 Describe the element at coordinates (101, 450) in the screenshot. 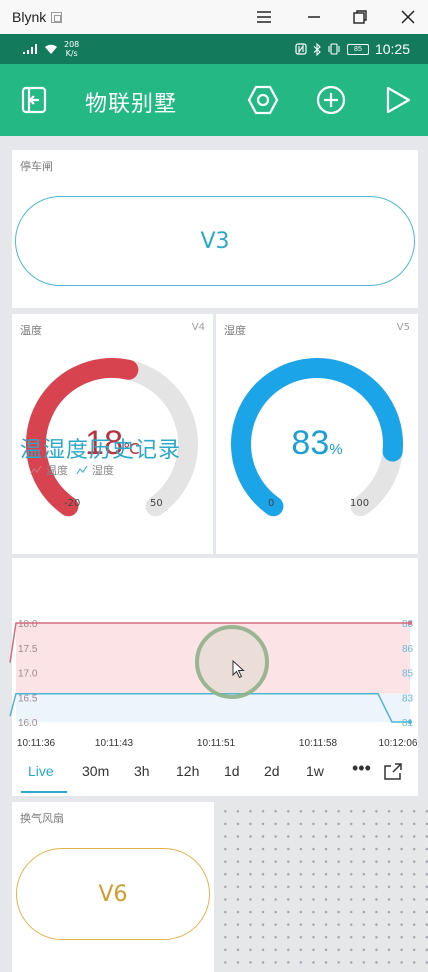

I see `history-title: 温湿度历史记录` at that location.